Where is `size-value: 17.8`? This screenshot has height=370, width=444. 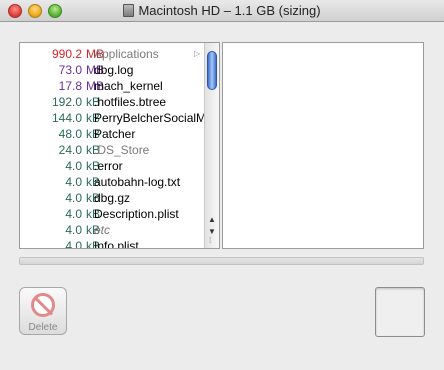
size-value: 17.8 is located at coordinates (70, 86).